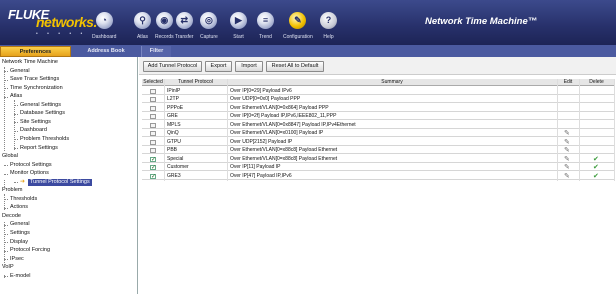 Image resolution: width=616 pixels, height=294 pixels. I want to click on column-header-edit: Edit, so click(568, 82).